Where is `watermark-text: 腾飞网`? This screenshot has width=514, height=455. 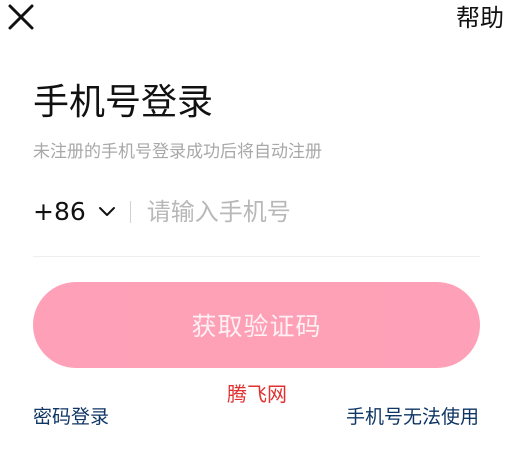
watermark-text: 腾飞网 is located at coordinates (257, 394).